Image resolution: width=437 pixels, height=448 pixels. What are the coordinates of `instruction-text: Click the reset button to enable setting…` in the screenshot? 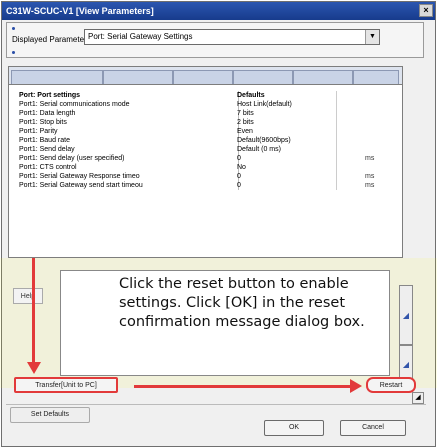 It's located at (242, 303).